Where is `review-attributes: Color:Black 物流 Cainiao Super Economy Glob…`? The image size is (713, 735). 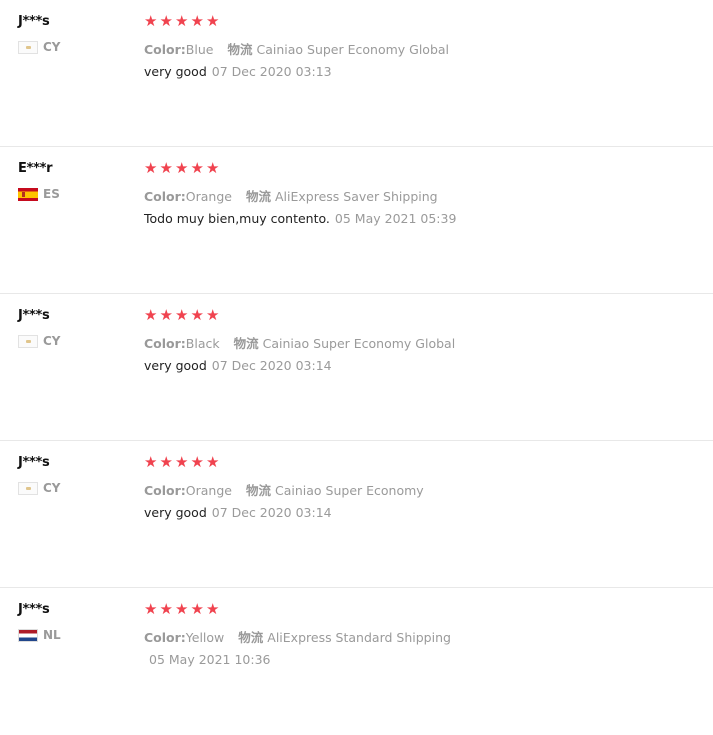 review-attributes: Color:Black 物流 Cainiao Super Economy Glob… is located at coordinates (299, 342).